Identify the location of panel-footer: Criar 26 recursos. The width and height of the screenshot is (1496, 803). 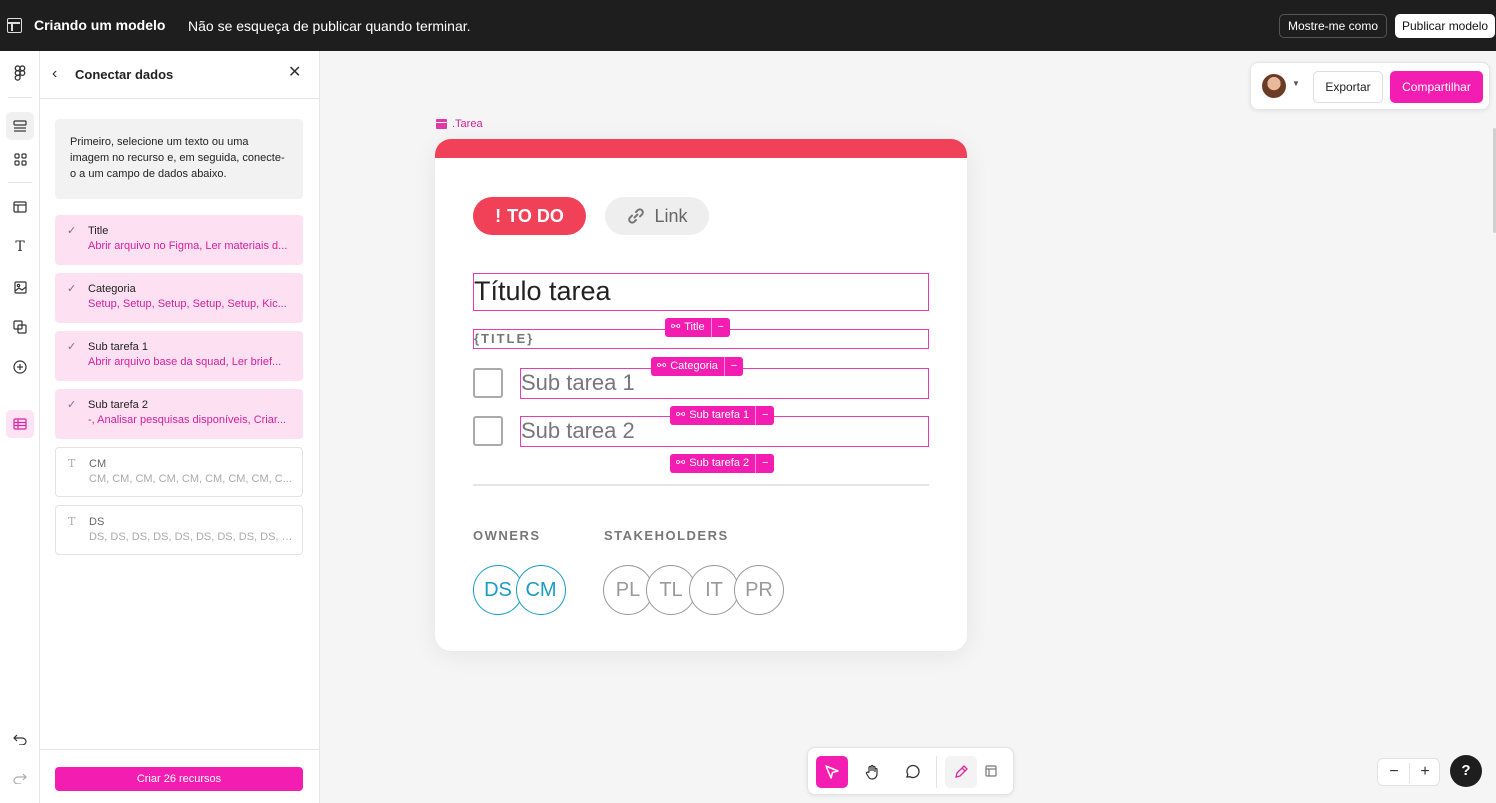
(179, 776).